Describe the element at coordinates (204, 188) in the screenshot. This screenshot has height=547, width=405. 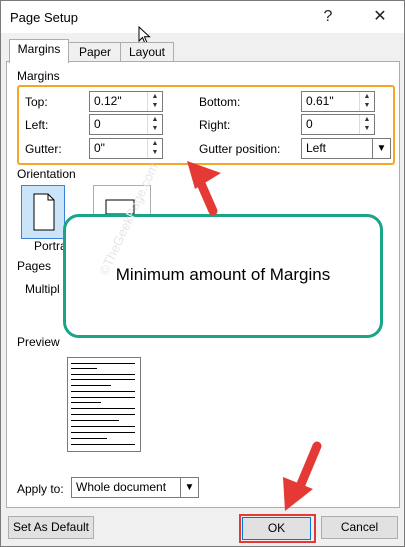
I see `red-arrow-up-icon` at that location.